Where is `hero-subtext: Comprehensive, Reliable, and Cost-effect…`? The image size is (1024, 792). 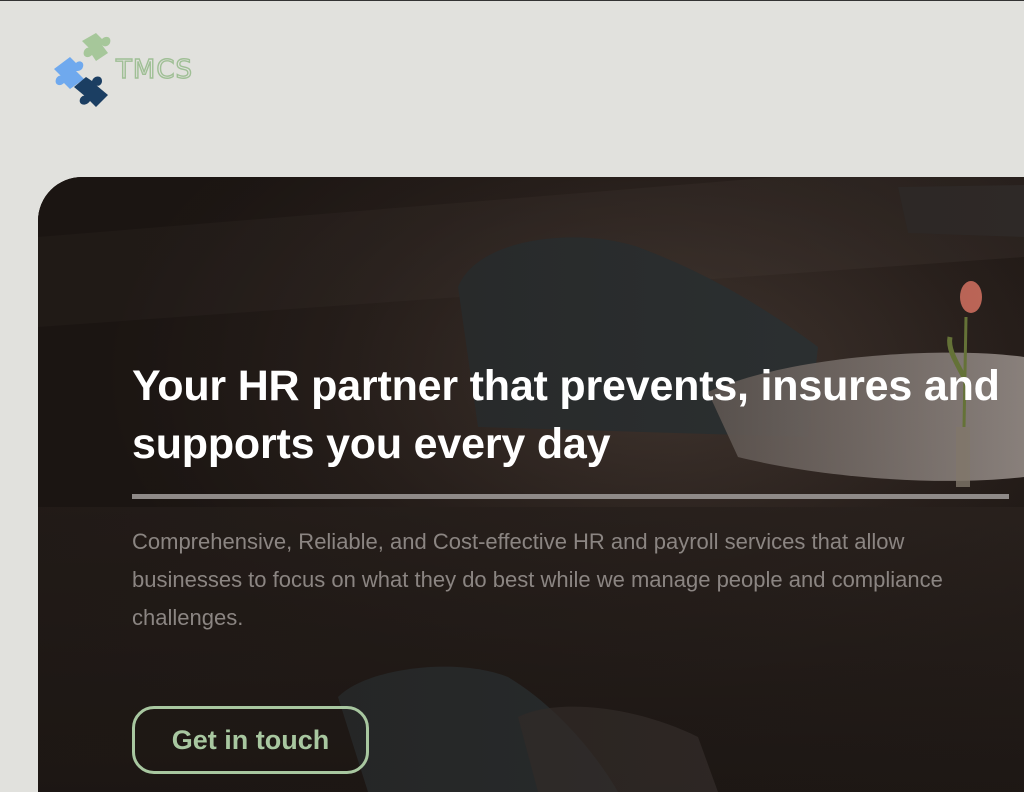
hero-subtext: Comprehensive, Reliable, and Cost-effect… is located at coordinates (537, 579).